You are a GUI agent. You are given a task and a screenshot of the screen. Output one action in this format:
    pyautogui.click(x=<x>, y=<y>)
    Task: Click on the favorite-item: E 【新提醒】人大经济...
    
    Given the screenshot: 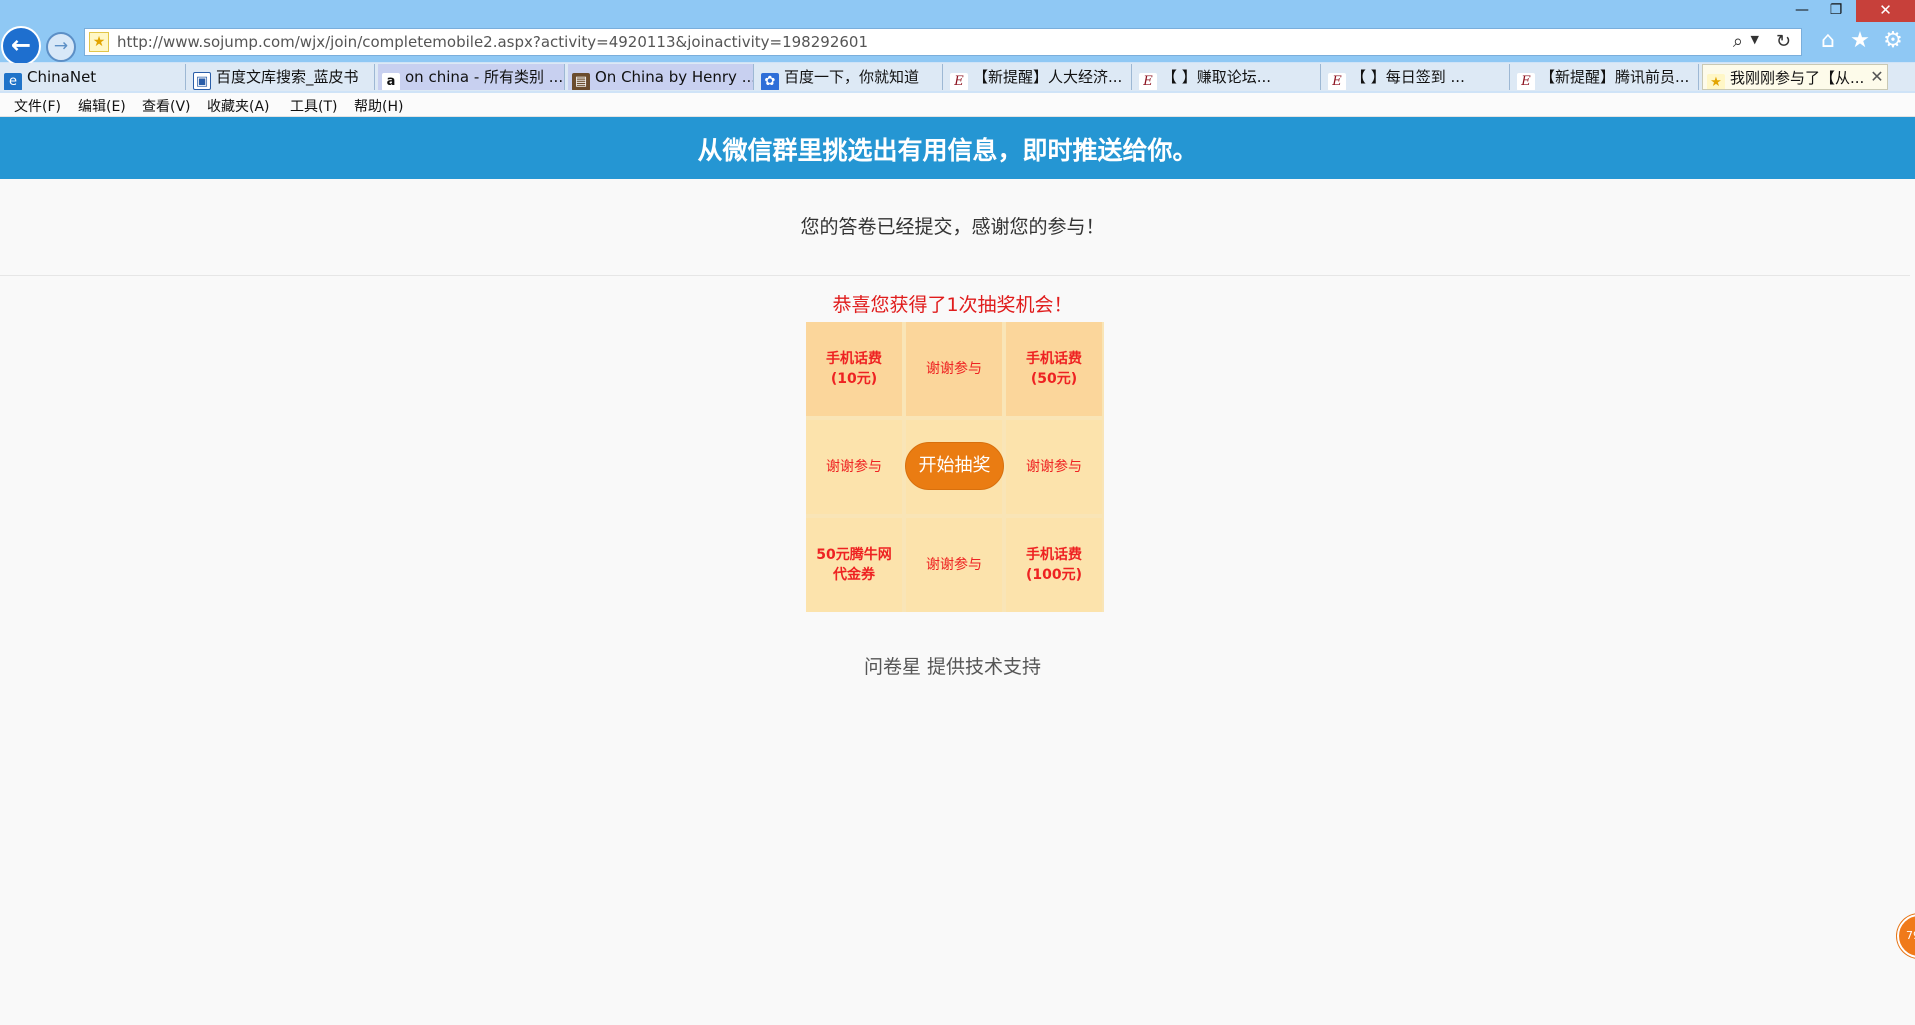 What is the action you would take?
    pyautogui.click(x=1039, y=77)
    